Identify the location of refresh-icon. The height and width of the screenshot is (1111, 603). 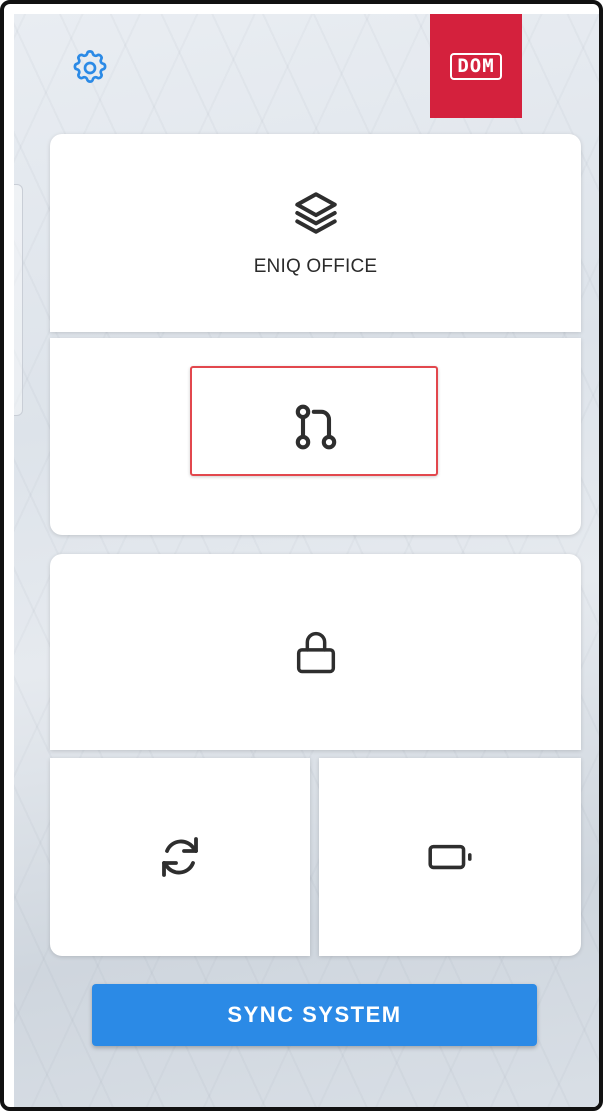
(180, 857).